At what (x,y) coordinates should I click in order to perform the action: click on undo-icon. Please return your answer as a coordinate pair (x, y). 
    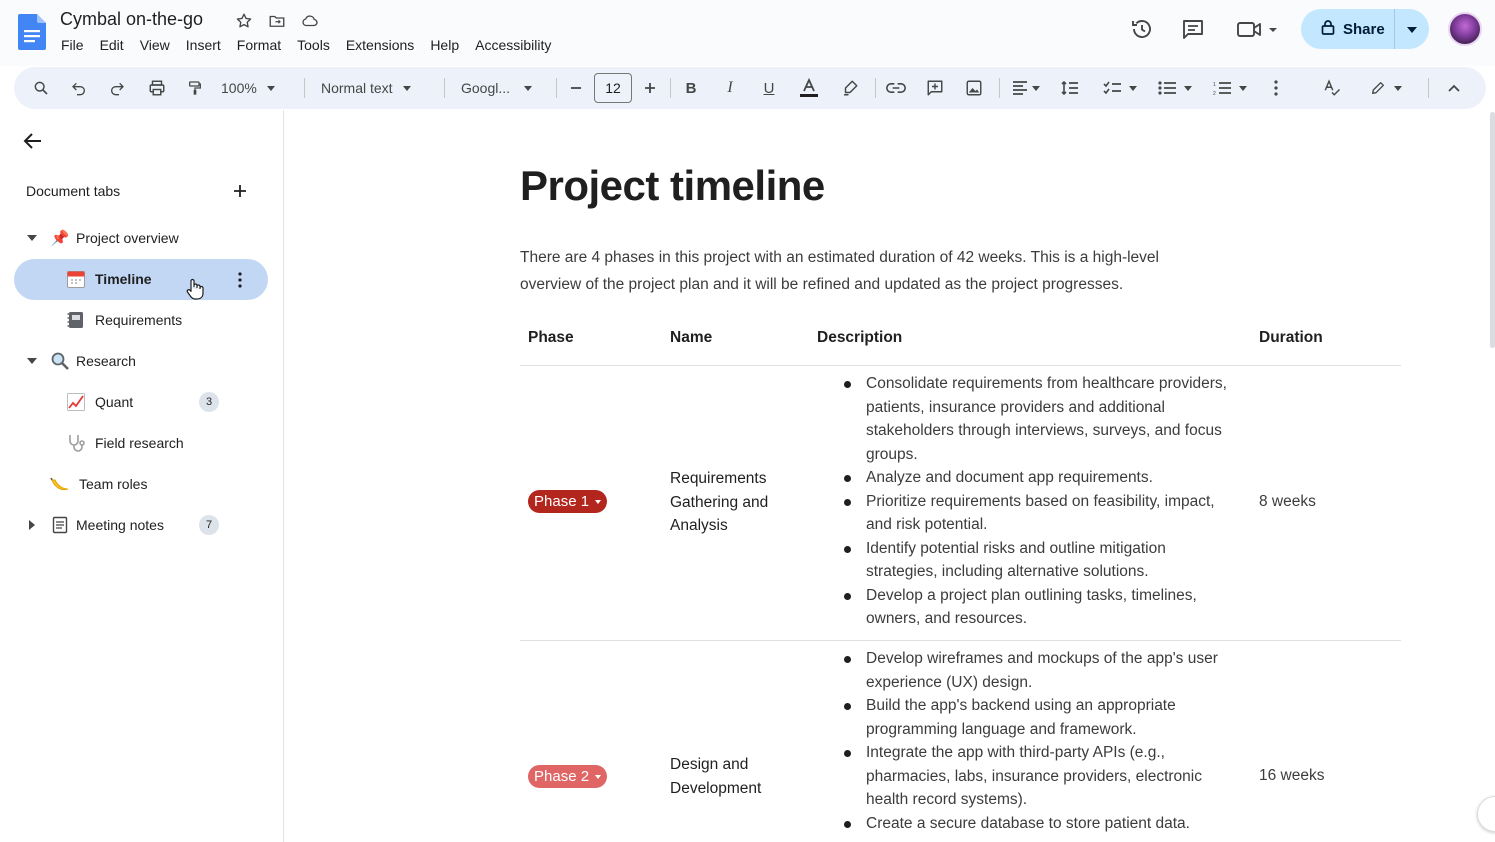
    Looking at the image, I should click on (79, 88).